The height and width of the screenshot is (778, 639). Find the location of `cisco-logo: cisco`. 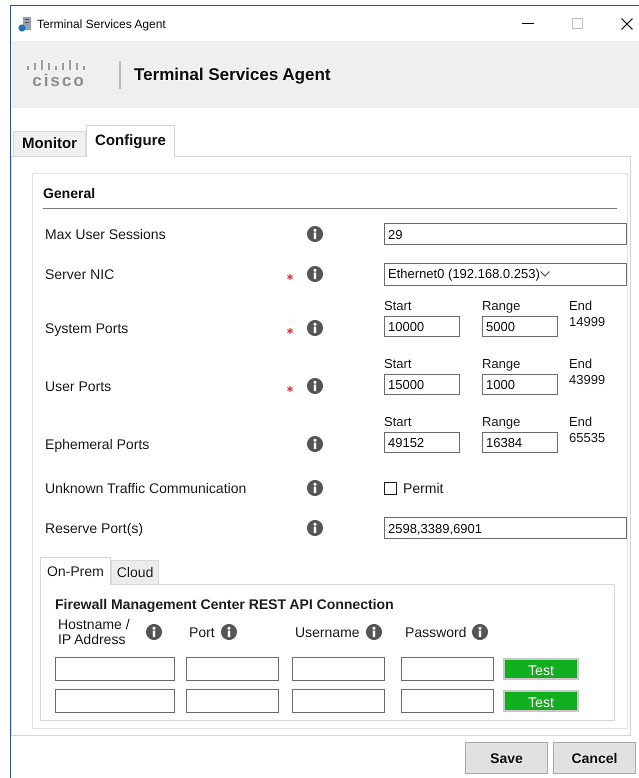

cisco-logo: cisco is located at coordinates (59, 74).